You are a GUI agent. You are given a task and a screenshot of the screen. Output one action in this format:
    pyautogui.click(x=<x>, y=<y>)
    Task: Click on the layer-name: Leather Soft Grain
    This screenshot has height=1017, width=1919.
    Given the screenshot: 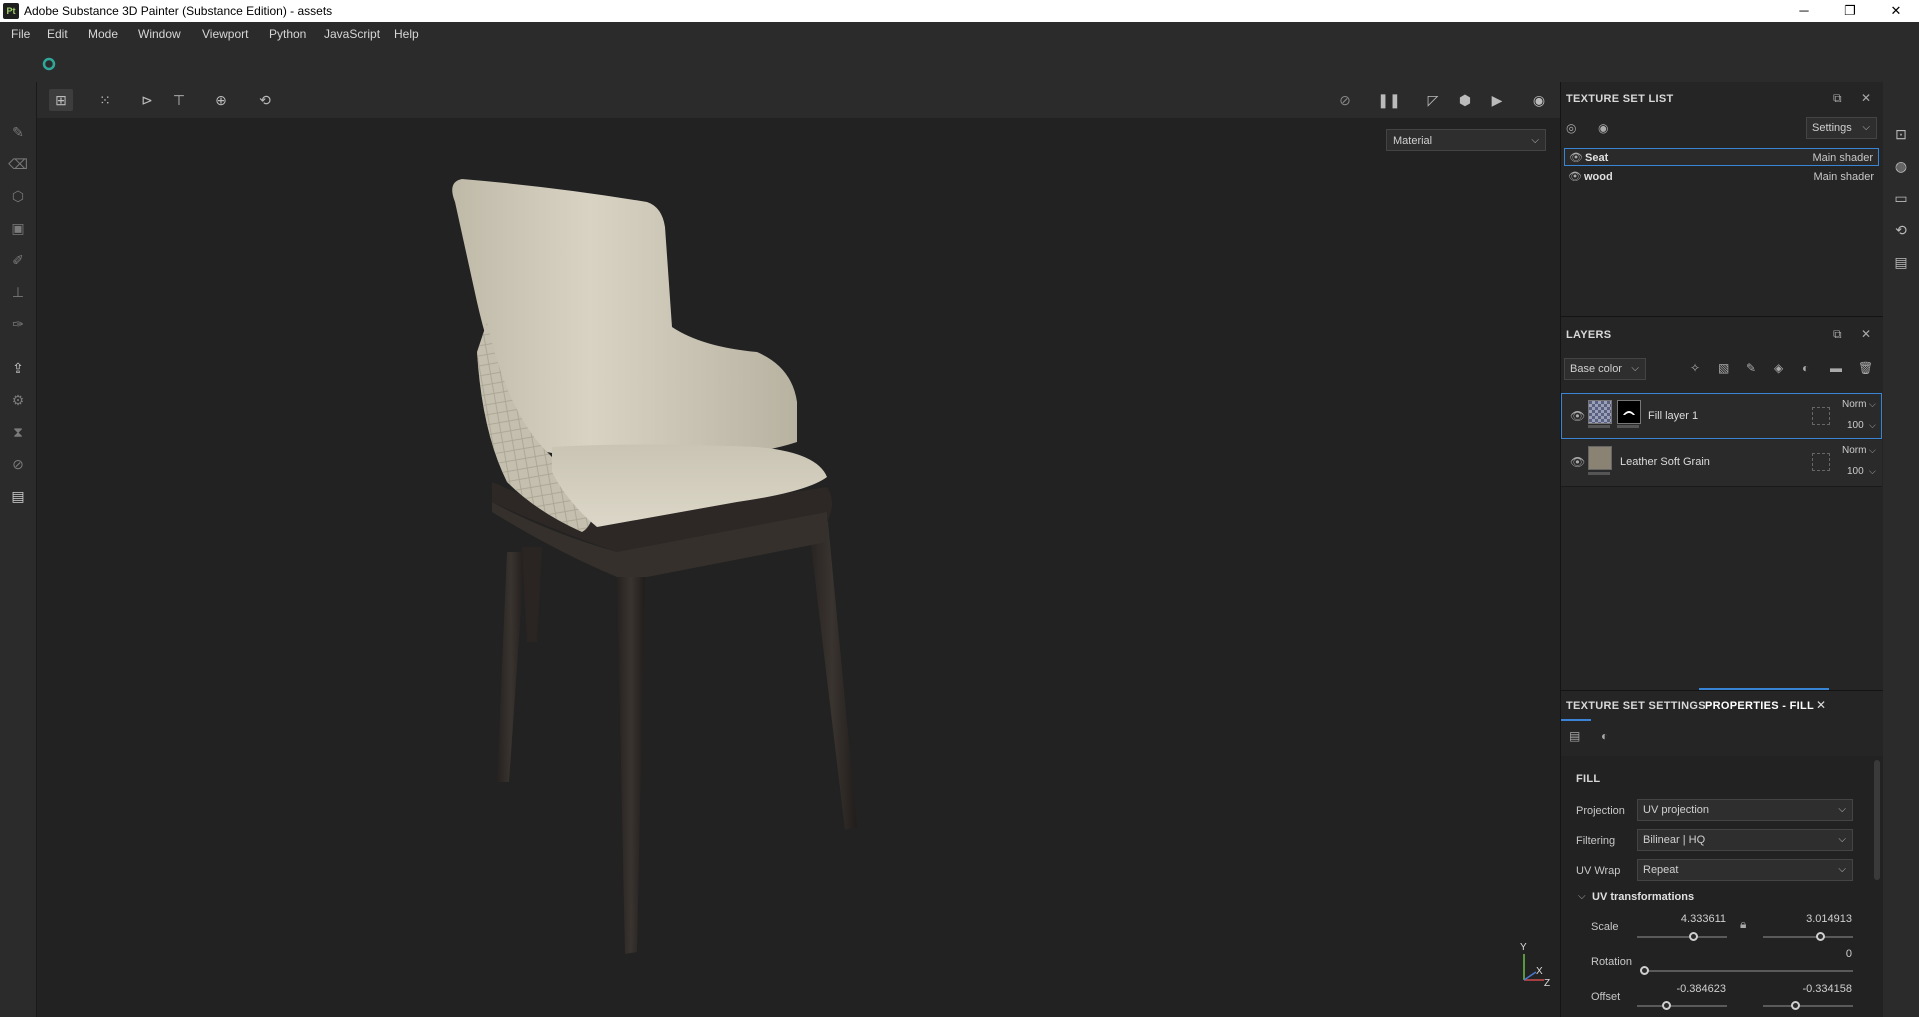 What is the action you would take?
    pyautogui.click(x=1665, y=462)
    